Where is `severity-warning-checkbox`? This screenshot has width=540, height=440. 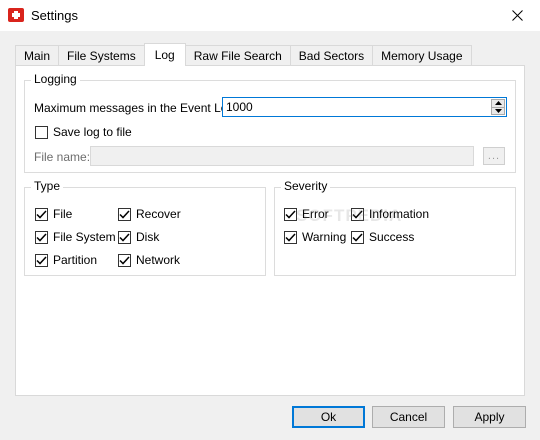
severity-warning-checkbox is located at coordinates (290, 237).